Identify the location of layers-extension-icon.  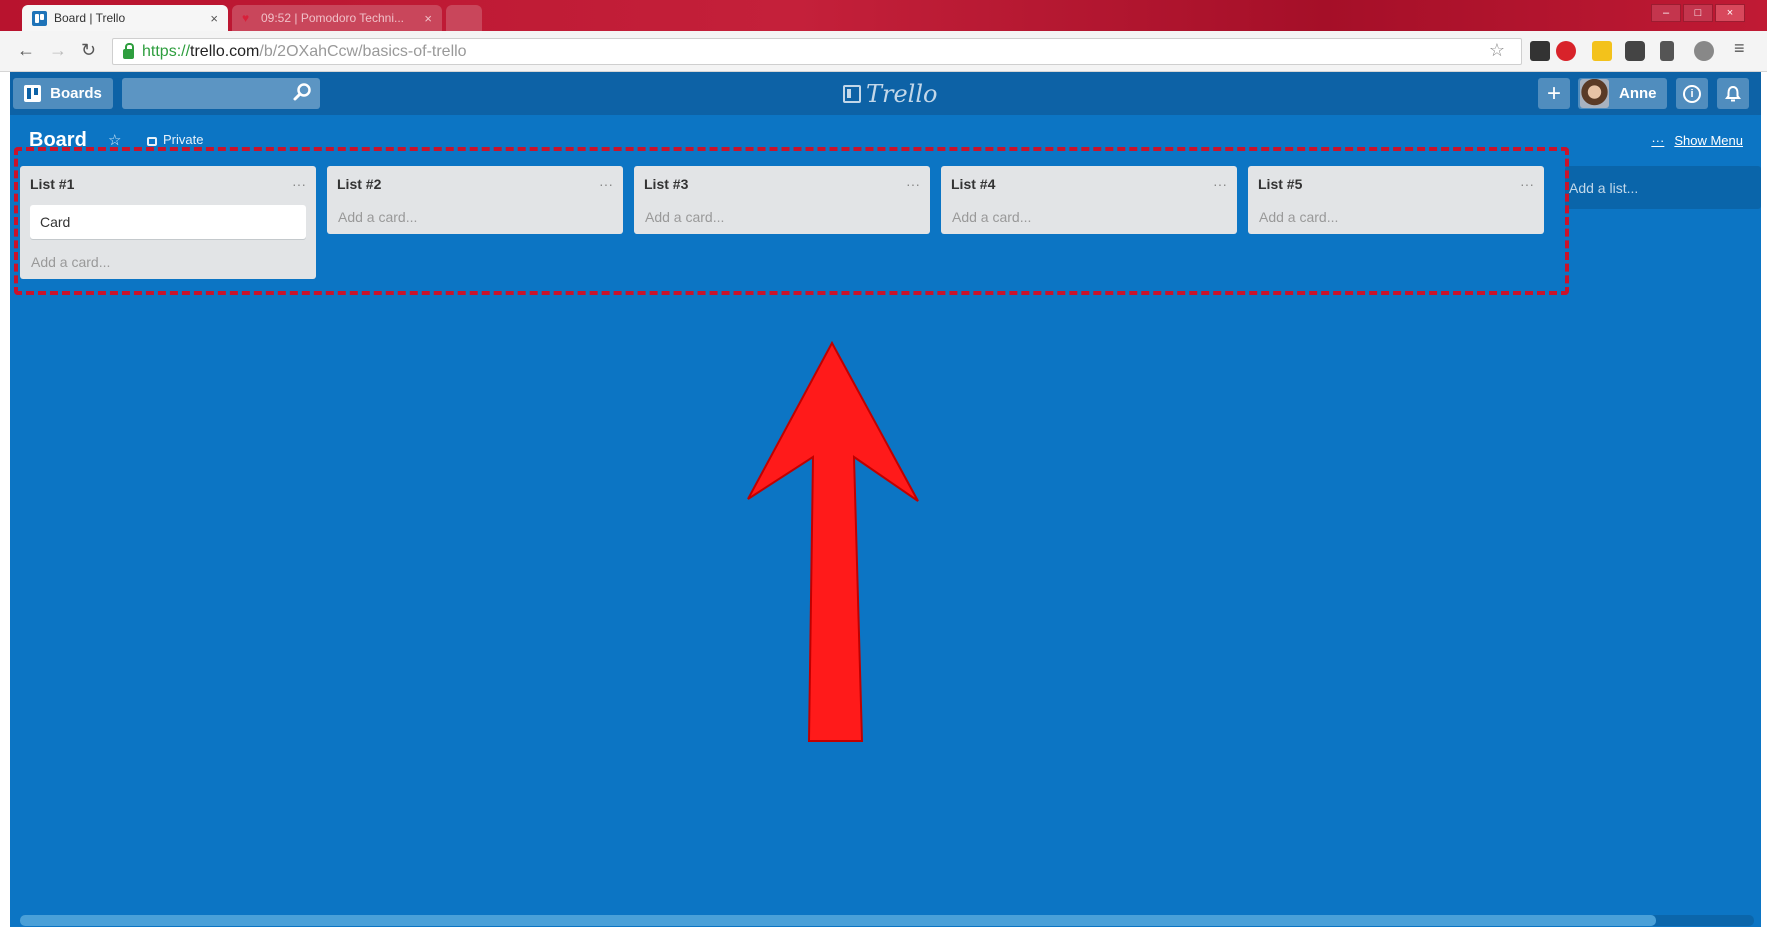
(1635, 51).